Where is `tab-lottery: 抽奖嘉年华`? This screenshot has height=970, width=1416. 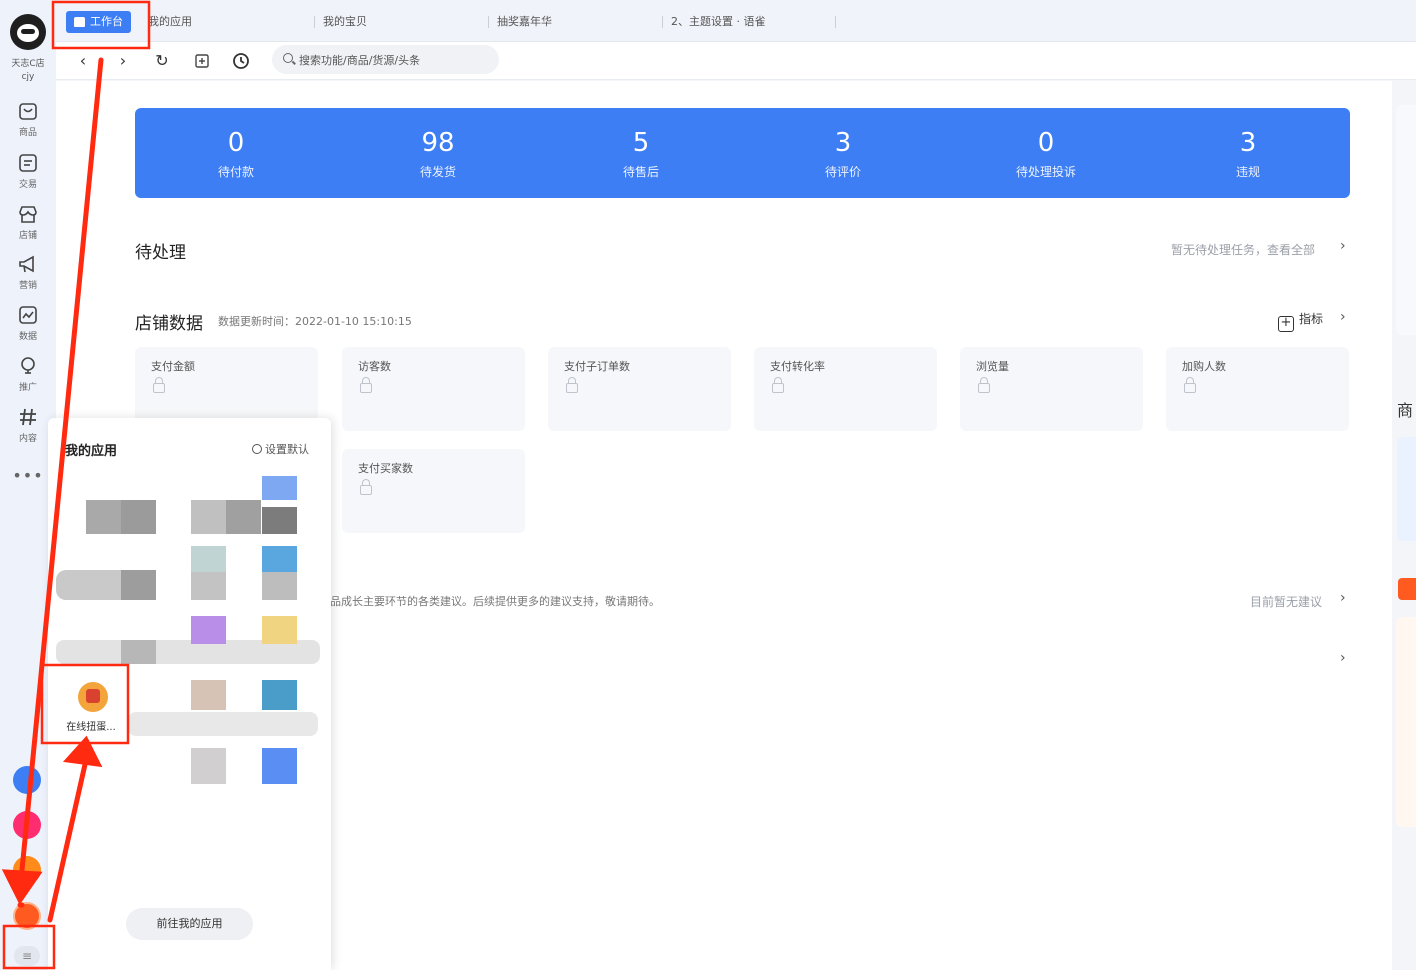 tab-lottery: 抽奖嘉年华 is located at coordinates (524, 22).